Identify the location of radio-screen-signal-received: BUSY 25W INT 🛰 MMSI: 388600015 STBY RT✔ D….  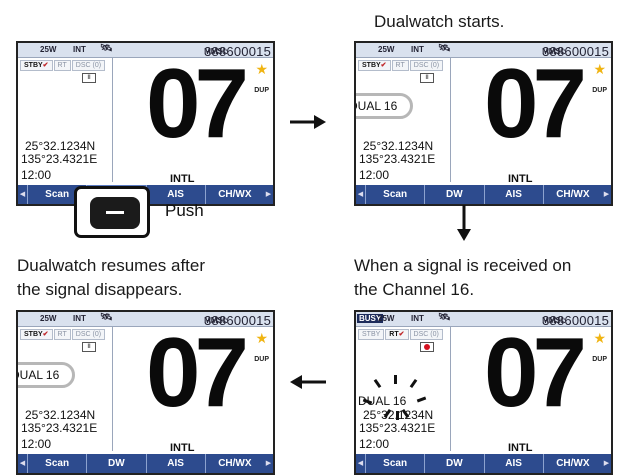
(483, 392).